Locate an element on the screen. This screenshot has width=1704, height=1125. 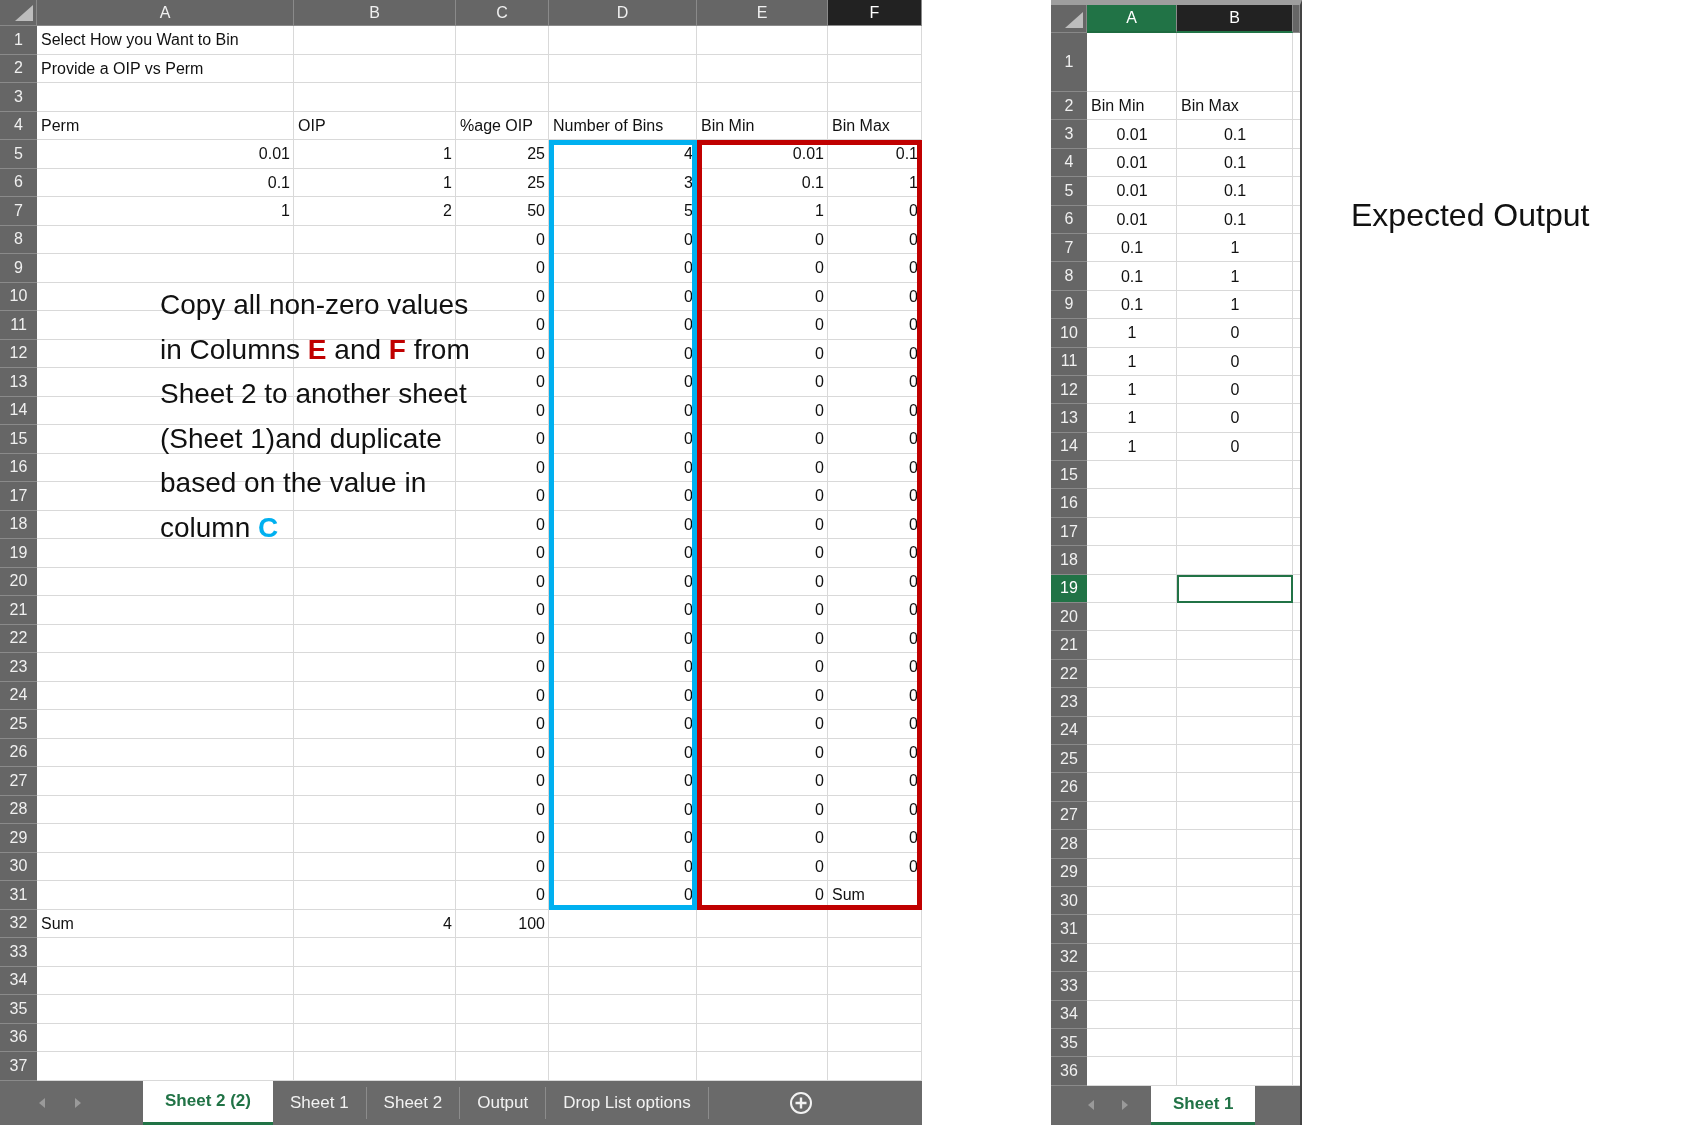
sheet-tab: Output is located at coordinates (503, 1102).